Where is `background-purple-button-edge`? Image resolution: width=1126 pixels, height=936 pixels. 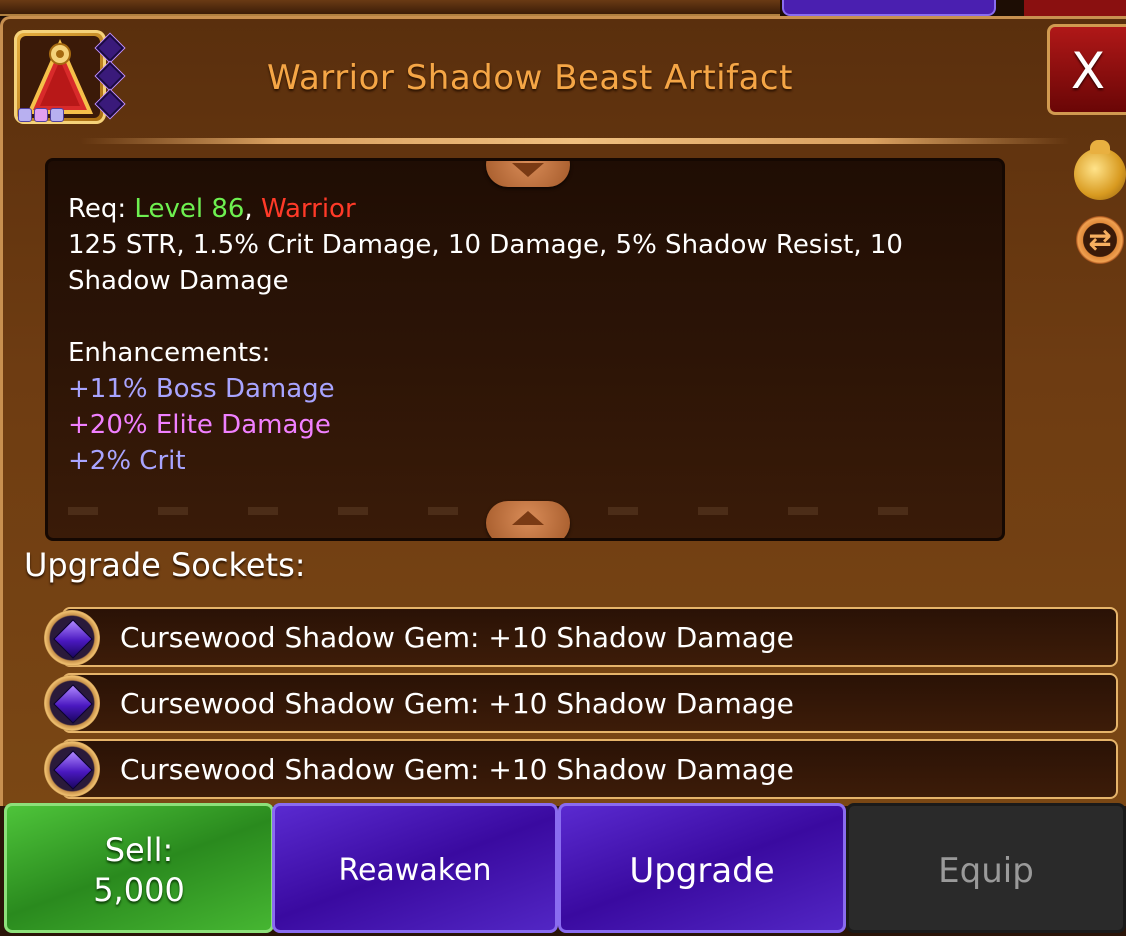 background-purple-button-edge is located at coordinates (889, 8).